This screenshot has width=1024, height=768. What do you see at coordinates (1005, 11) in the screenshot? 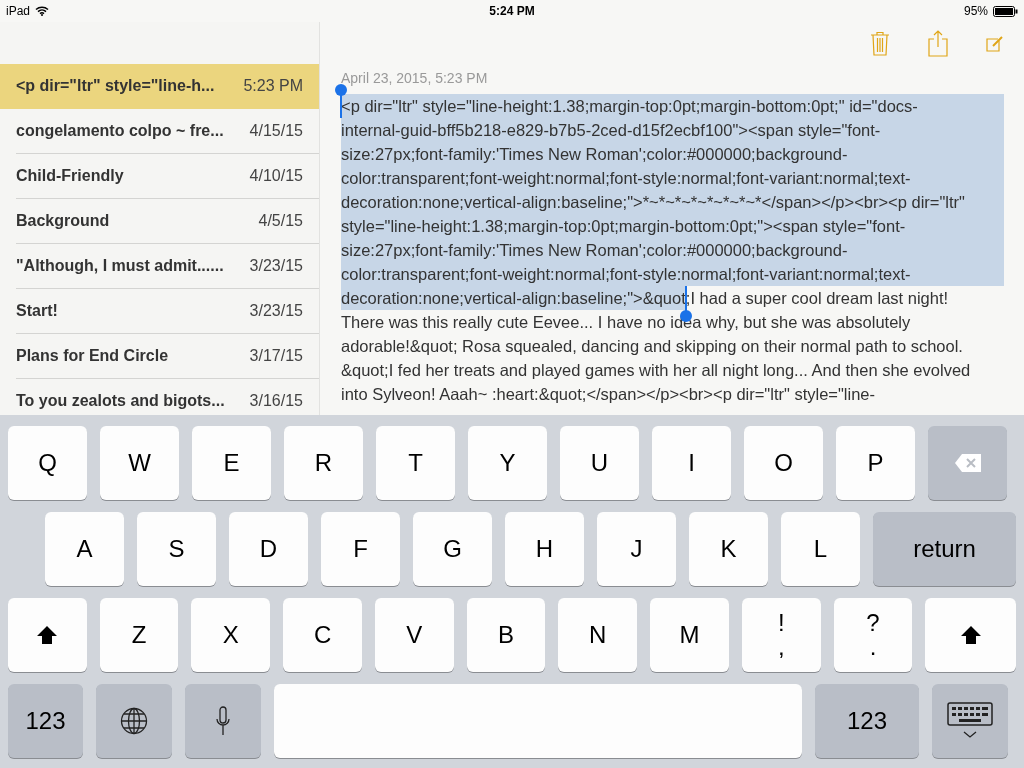
I see `battery-icon` at bounding box center [1005, 11].